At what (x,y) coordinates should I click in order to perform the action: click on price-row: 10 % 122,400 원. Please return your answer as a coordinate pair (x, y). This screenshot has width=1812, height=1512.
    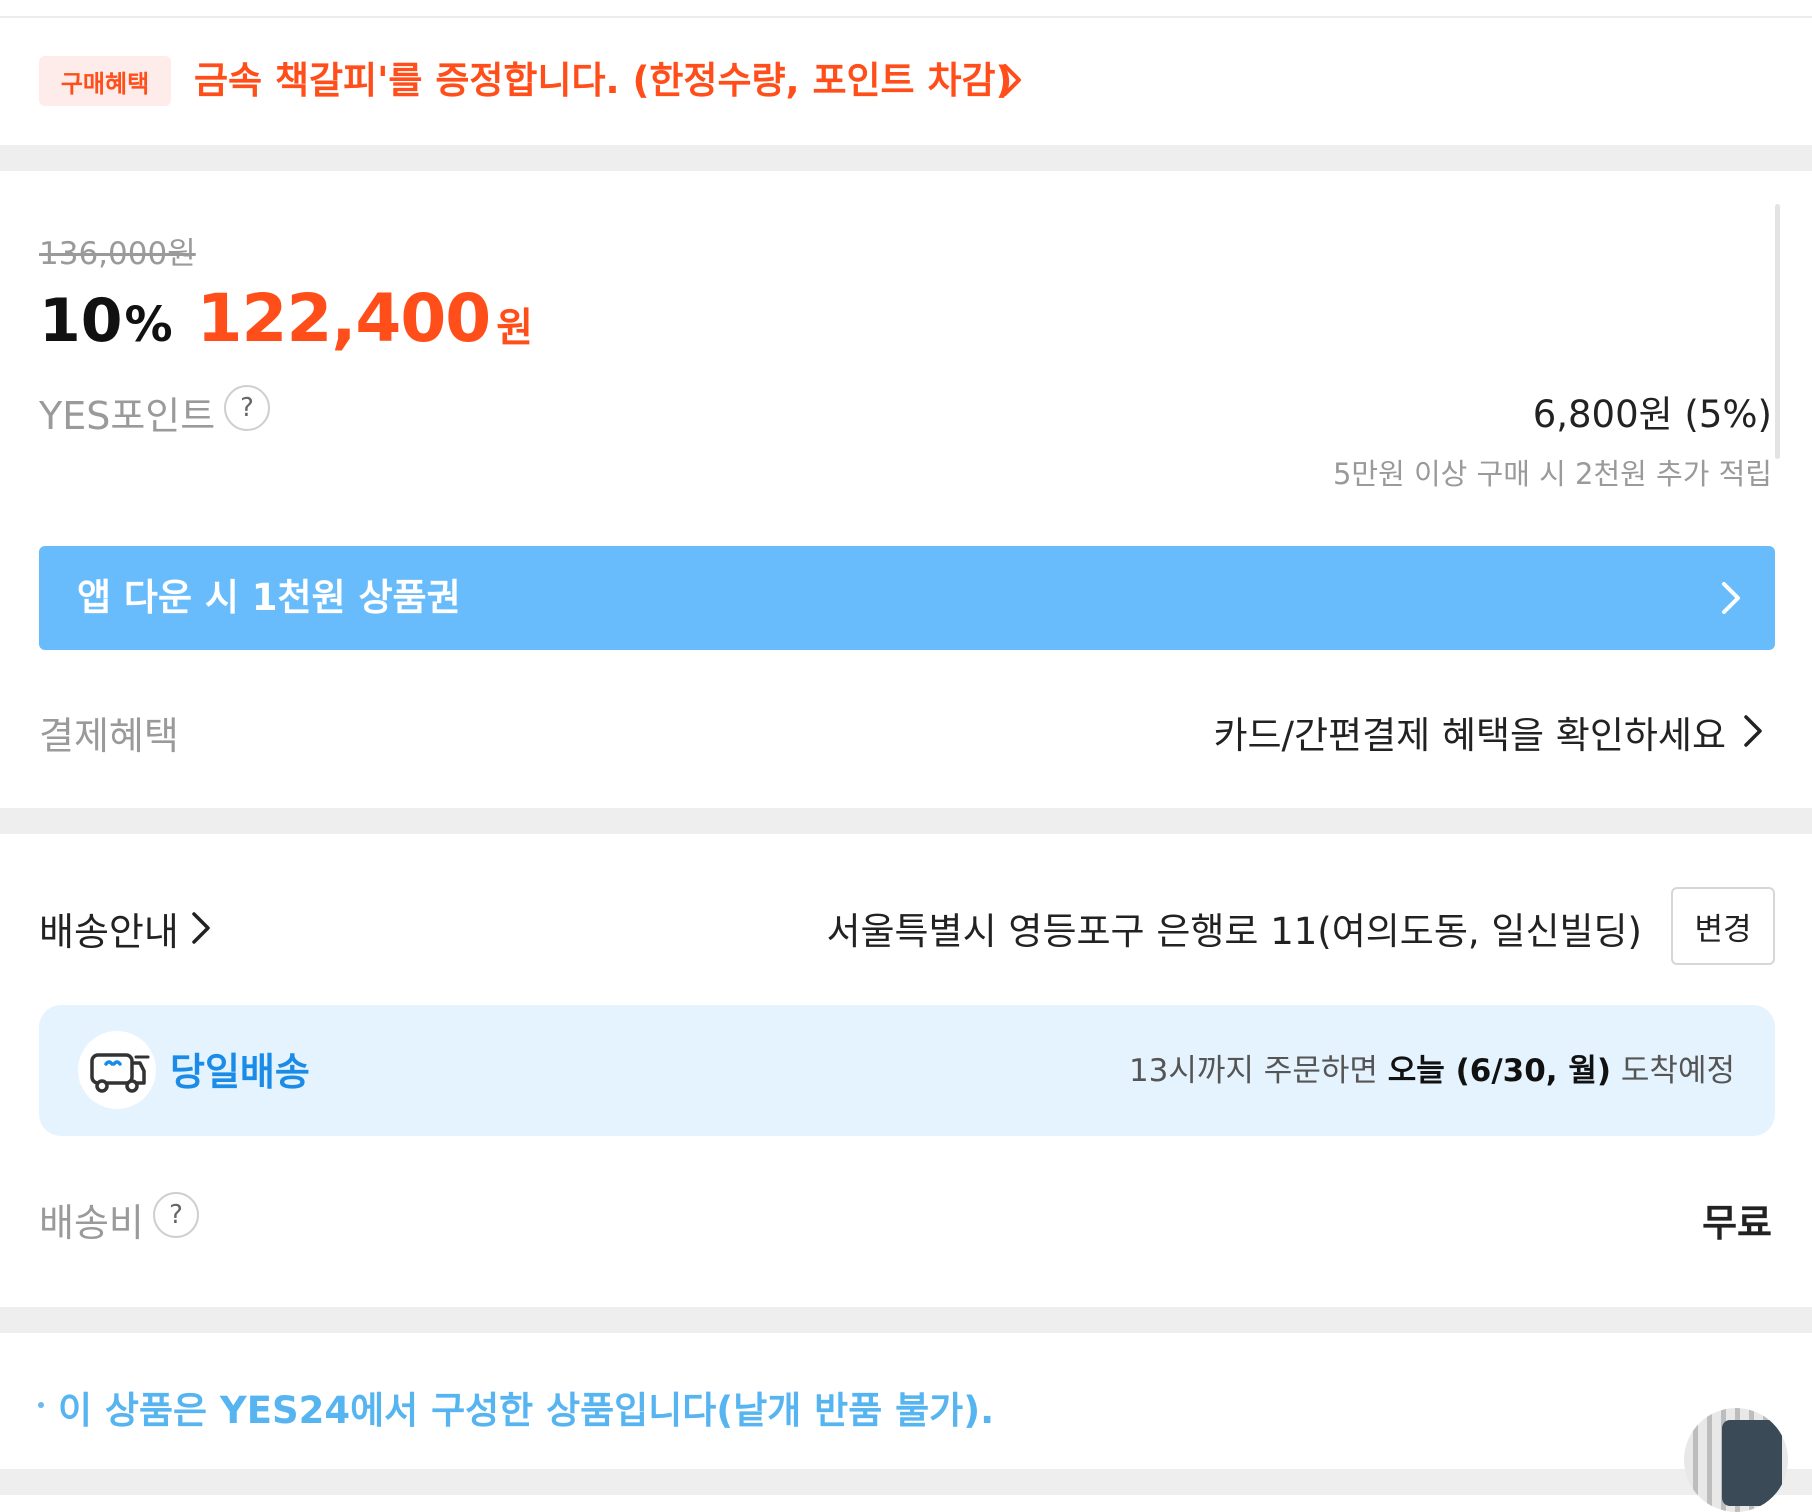
    Looking at the image, I should click on (286, 320).